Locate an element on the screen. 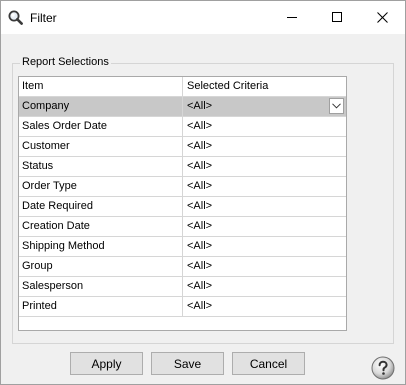  cancel-button: Cancel is located at coordinates (268, 363).